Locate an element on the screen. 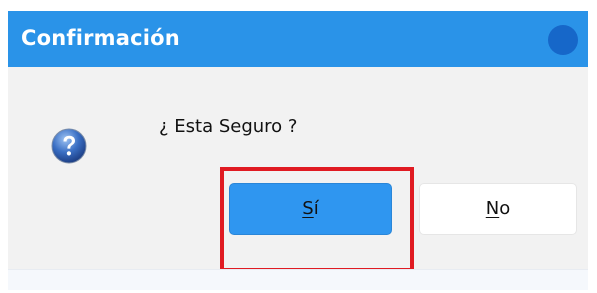 The height and width of the screenshot is (293, 597). question-icon is located at coordinates (69, 146).